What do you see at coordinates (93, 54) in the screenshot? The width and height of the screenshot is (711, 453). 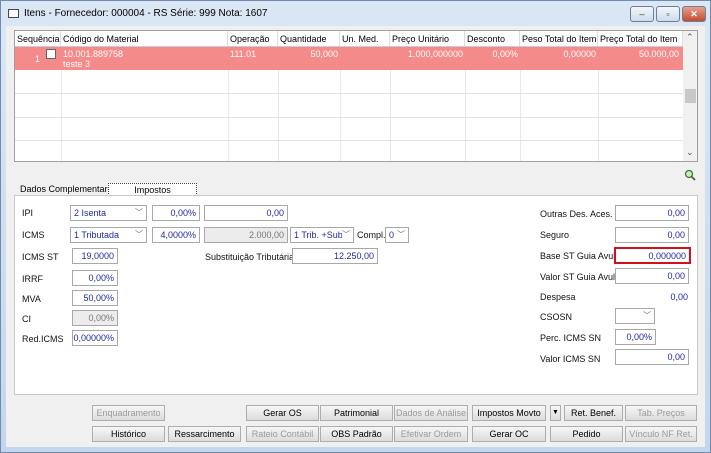 I see `cell-codigo: 10.001.889758` at bounding box center [93, 54].